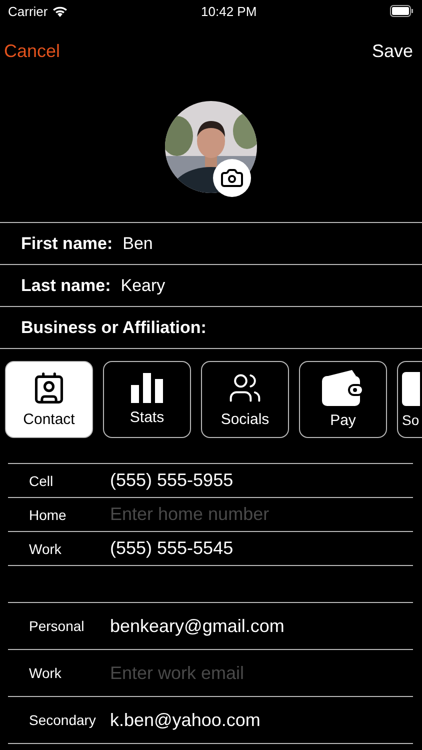 The height and width of the screenshot is (750, 422). I want to click on category-tab: Stats, so click(147, 399).